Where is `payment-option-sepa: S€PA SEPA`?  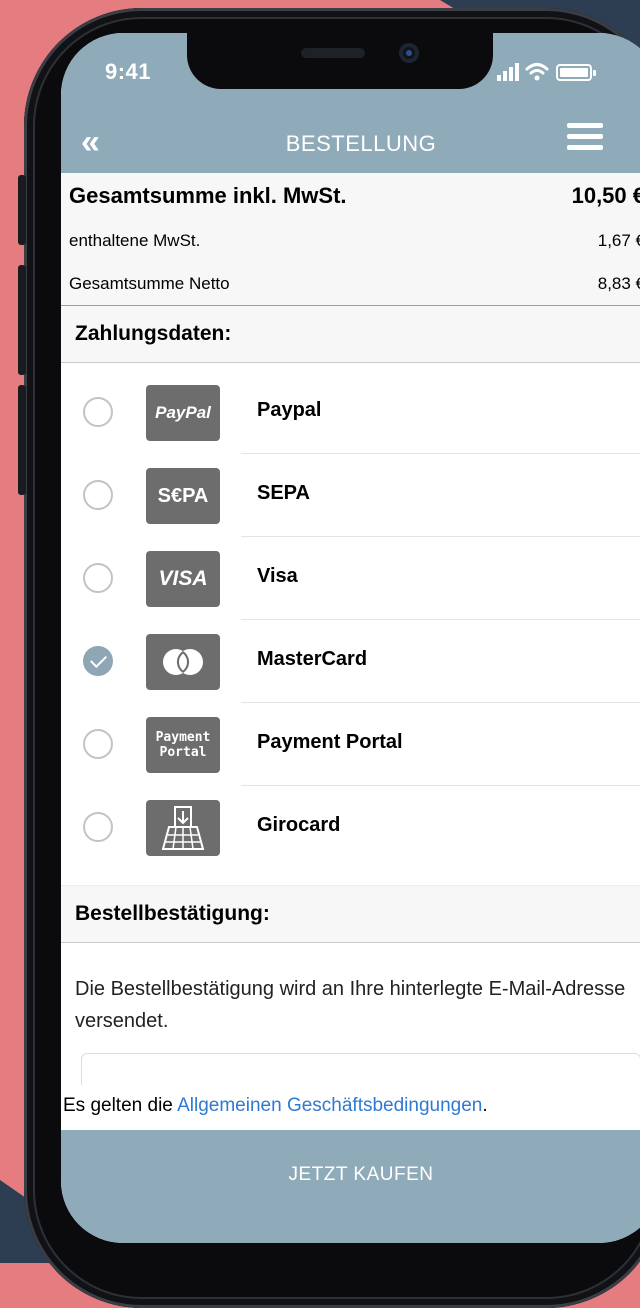
payment-option-sepa: S€PA SEPA is located at coordinates (350, 495).